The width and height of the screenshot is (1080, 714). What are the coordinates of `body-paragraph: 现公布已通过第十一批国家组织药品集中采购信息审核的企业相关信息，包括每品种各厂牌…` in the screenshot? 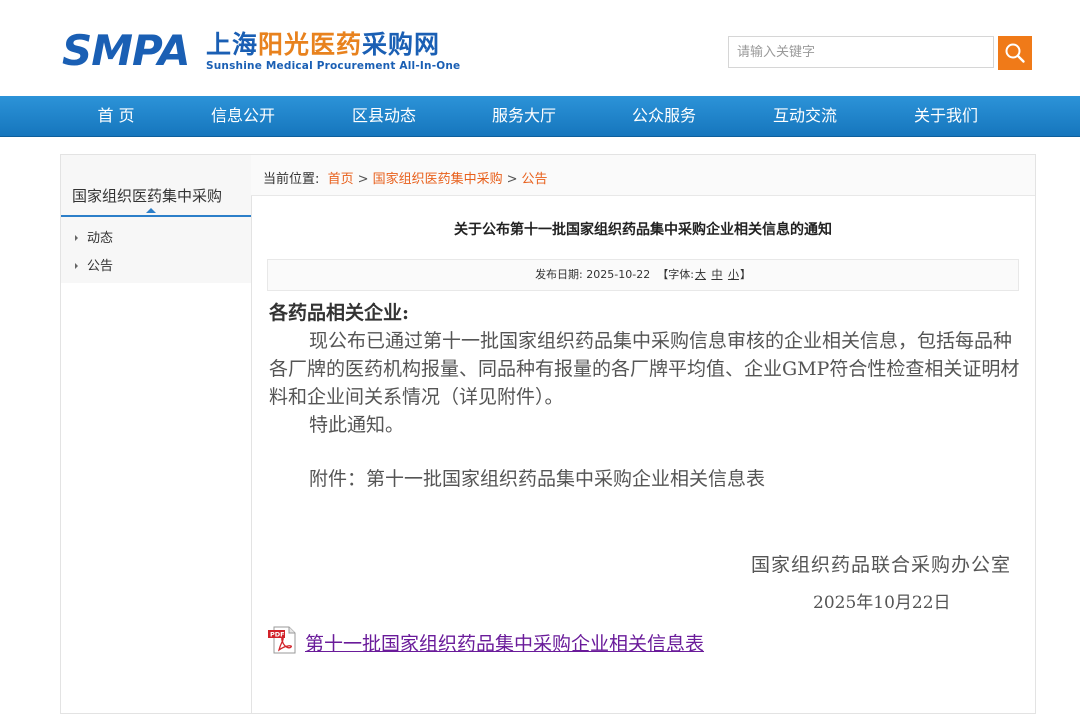 It's located at (644, 369).